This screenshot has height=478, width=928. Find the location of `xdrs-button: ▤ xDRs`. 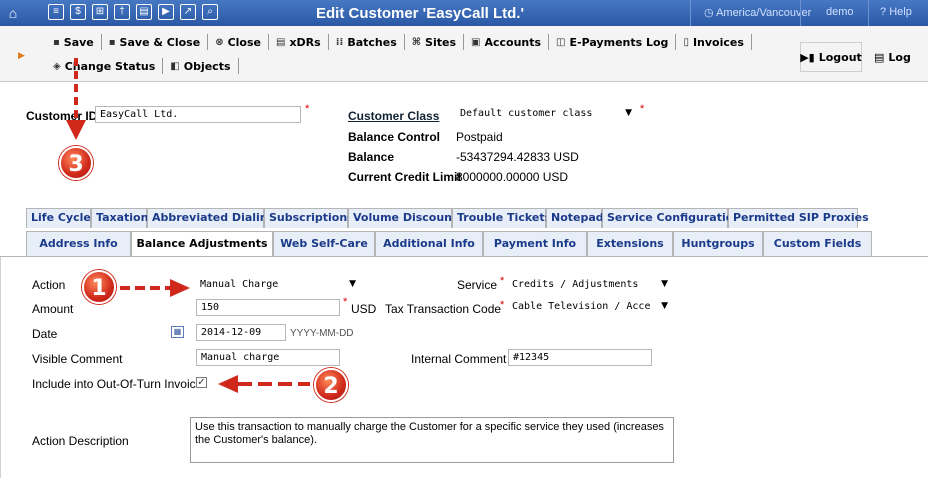

xdrs-button: ▤ xDRs is located at coordinates (299, 42).